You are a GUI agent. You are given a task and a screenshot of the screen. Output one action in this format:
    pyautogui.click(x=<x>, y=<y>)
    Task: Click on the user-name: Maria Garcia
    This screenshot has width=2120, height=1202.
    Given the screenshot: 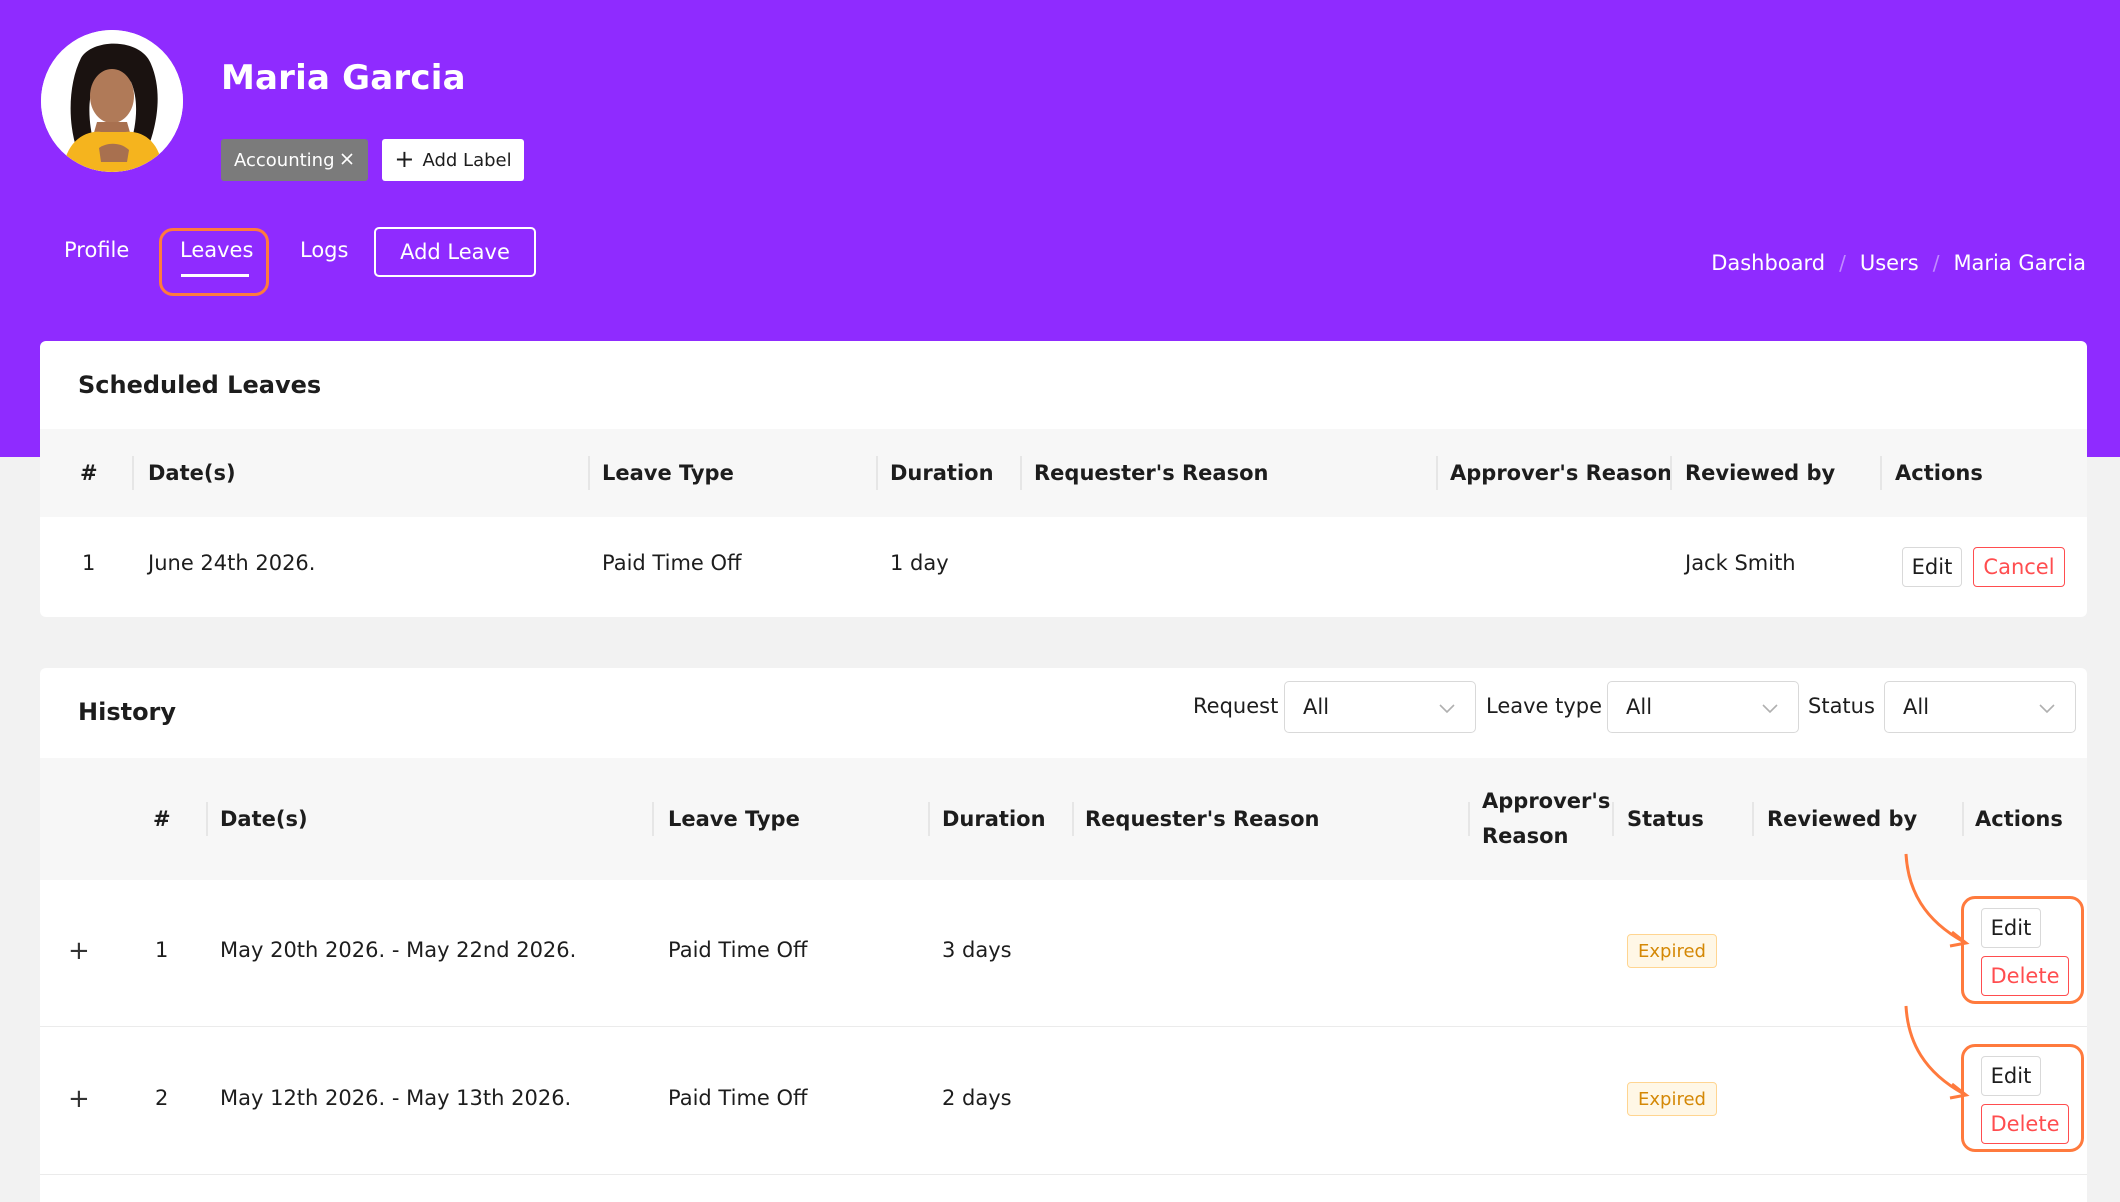 What is the action you would take?
    pyautogui.click(x=343, y=78)
    